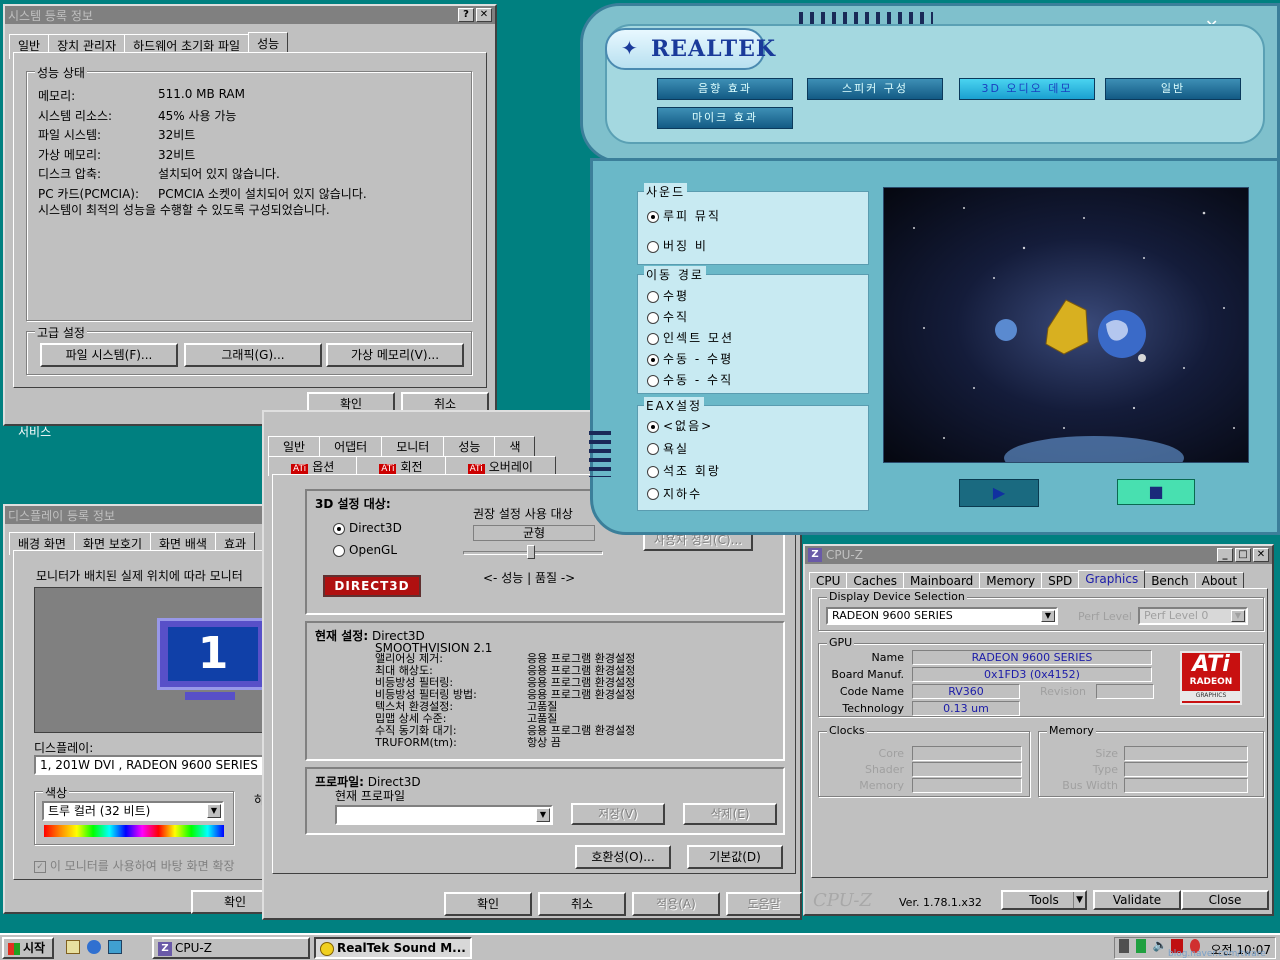 The image size is (1280, 960). I want to click on apply-button: 적용(A), so click(676, 904).